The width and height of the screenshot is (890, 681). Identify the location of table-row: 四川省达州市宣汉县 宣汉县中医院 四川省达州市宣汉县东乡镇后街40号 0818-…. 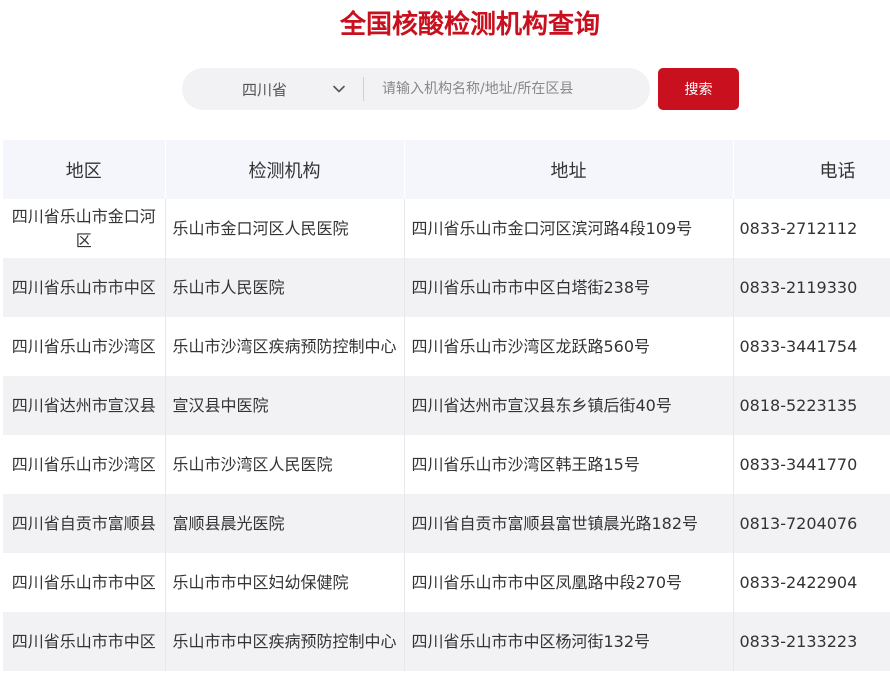
(446, 405).